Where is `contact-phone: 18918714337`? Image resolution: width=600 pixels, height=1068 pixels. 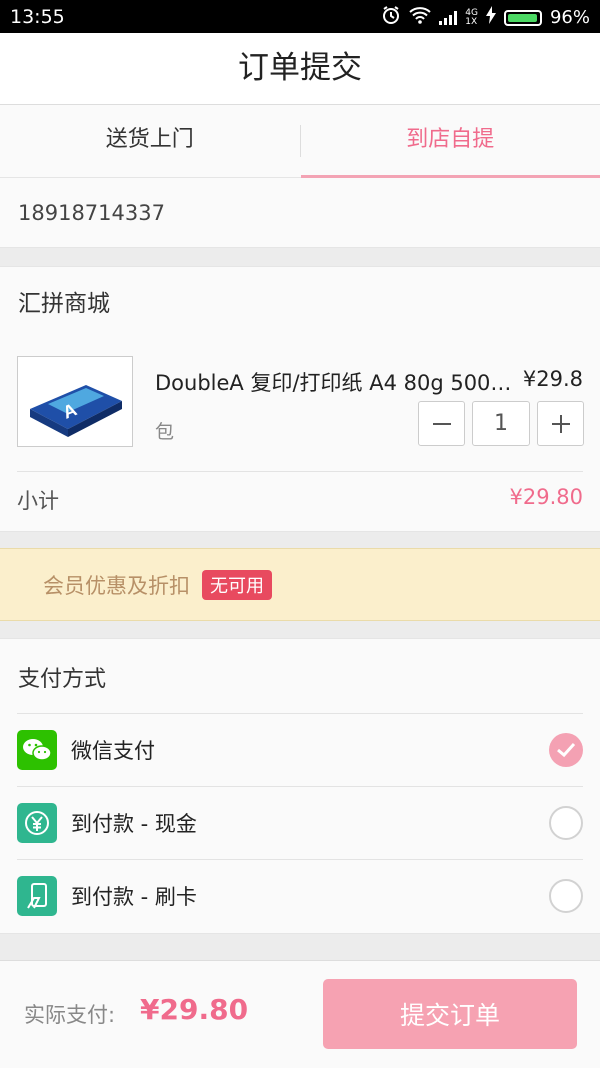
contact-phone: 18918714337 is located at coordinates (300, 213).